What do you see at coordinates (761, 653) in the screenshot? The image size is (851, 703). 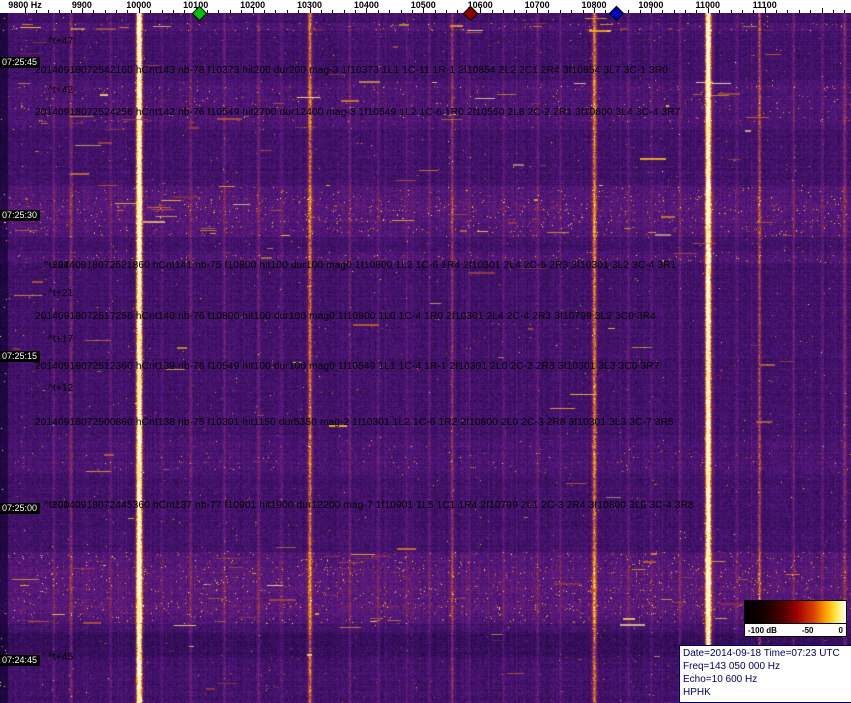 I see `info-date-time: Date=2014-09-18 Time=07:23 UTC` at bounding box center [761, 653].